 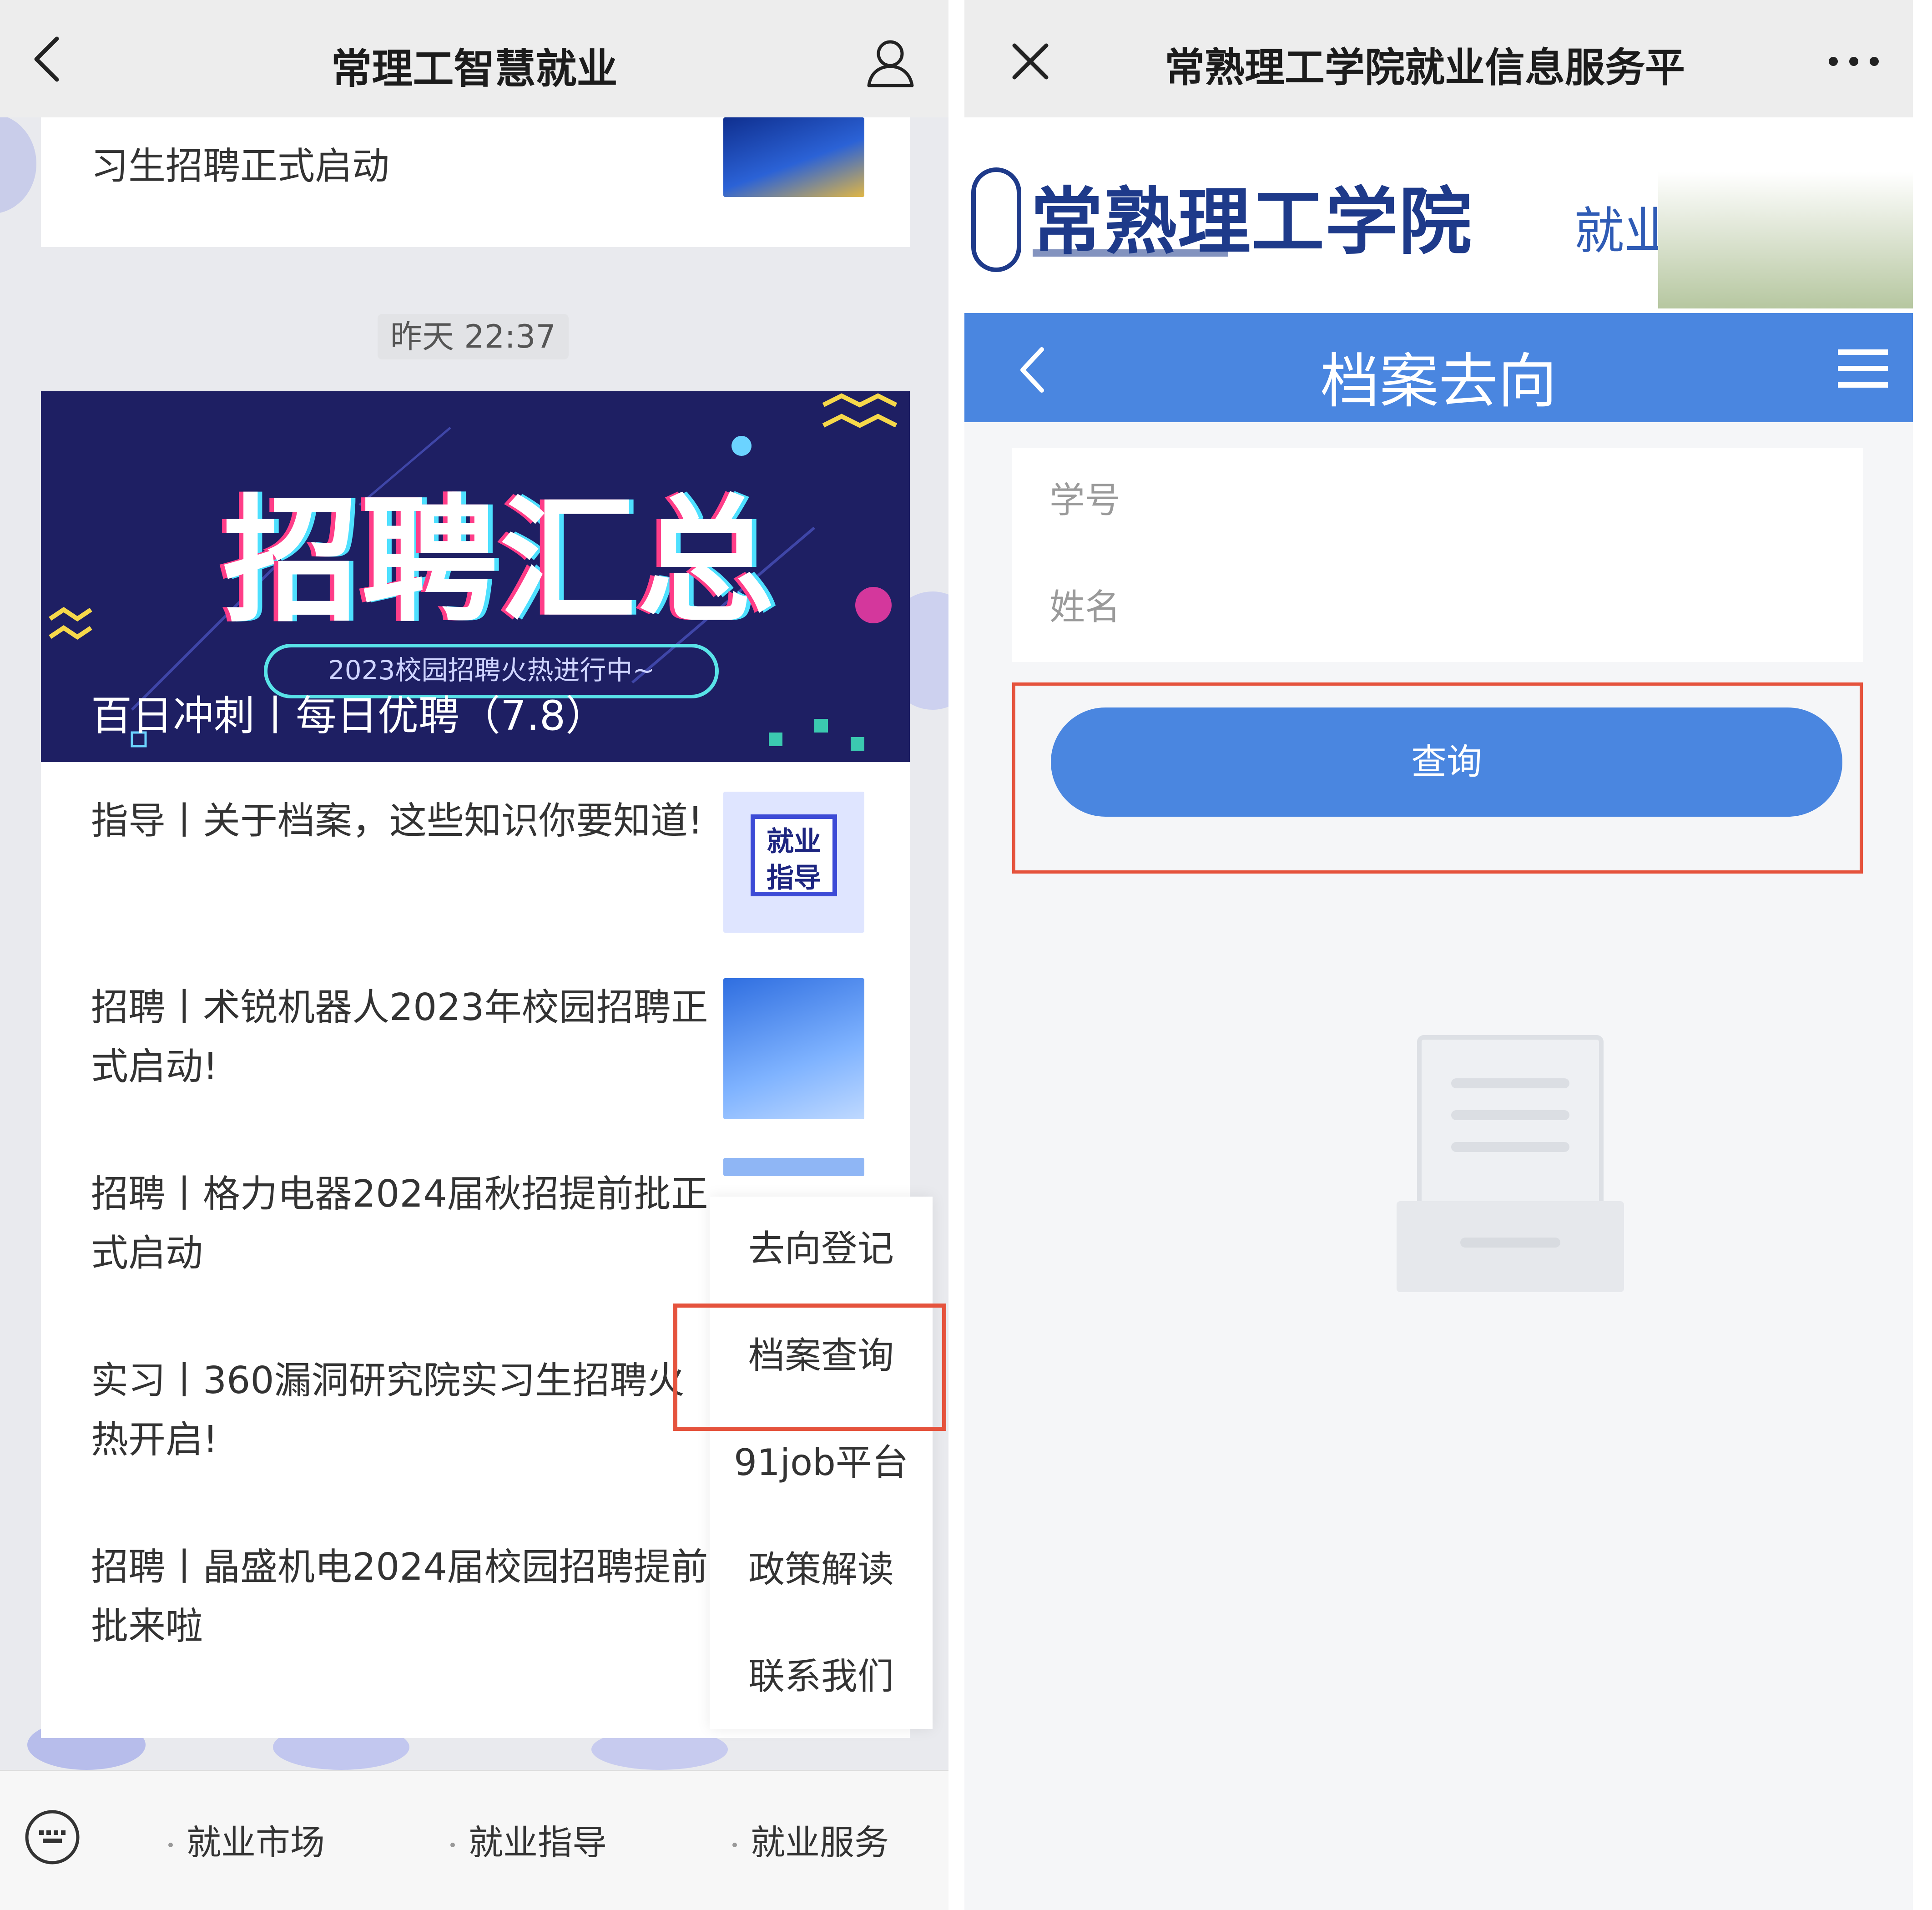 What do you see at coordinates (821, 1676) in the screenshot?
I see `menu-item-contact-us: 联系我们` at bounding box center [821, 1676].